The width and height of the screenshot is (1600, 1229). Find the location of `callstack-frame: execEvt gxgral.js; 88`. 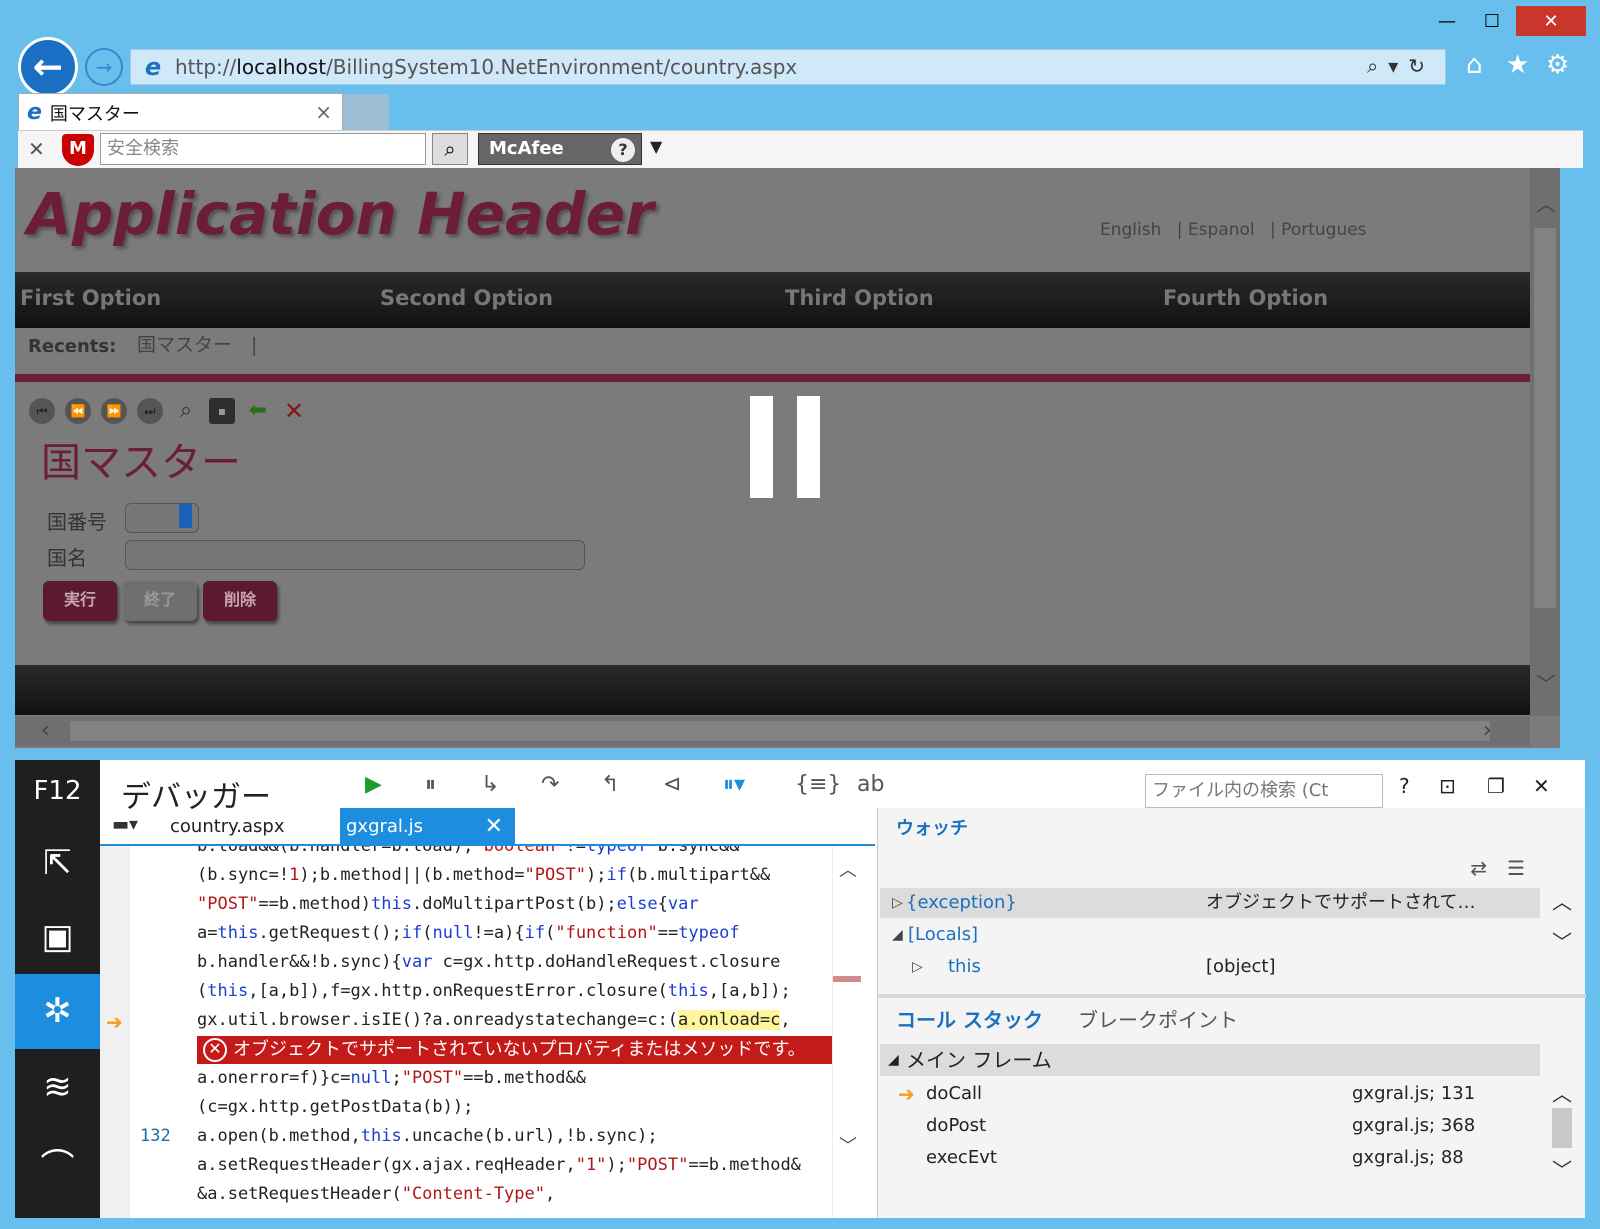

callstack-frame: execEvt gxgral.js; 88 is located at coordinates (1236, 1158).